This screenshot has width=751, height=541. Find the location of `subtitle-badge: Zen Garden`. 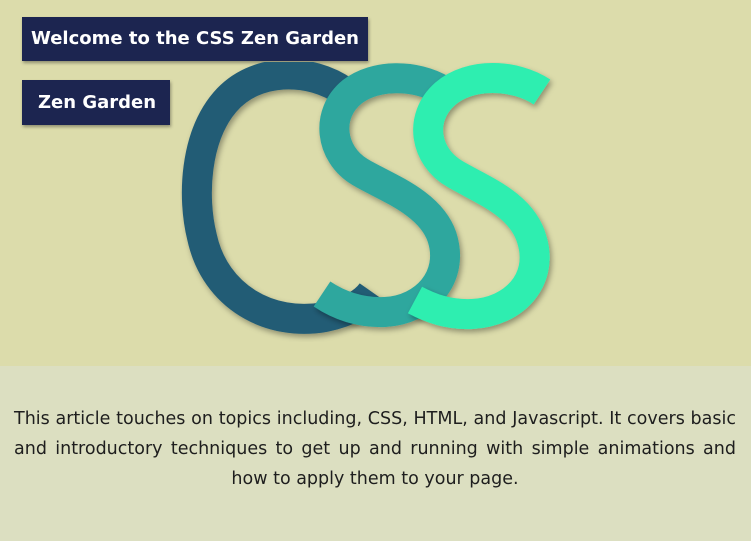

subtitle-badge: Zen Garden is located at coordinates (96, 102).